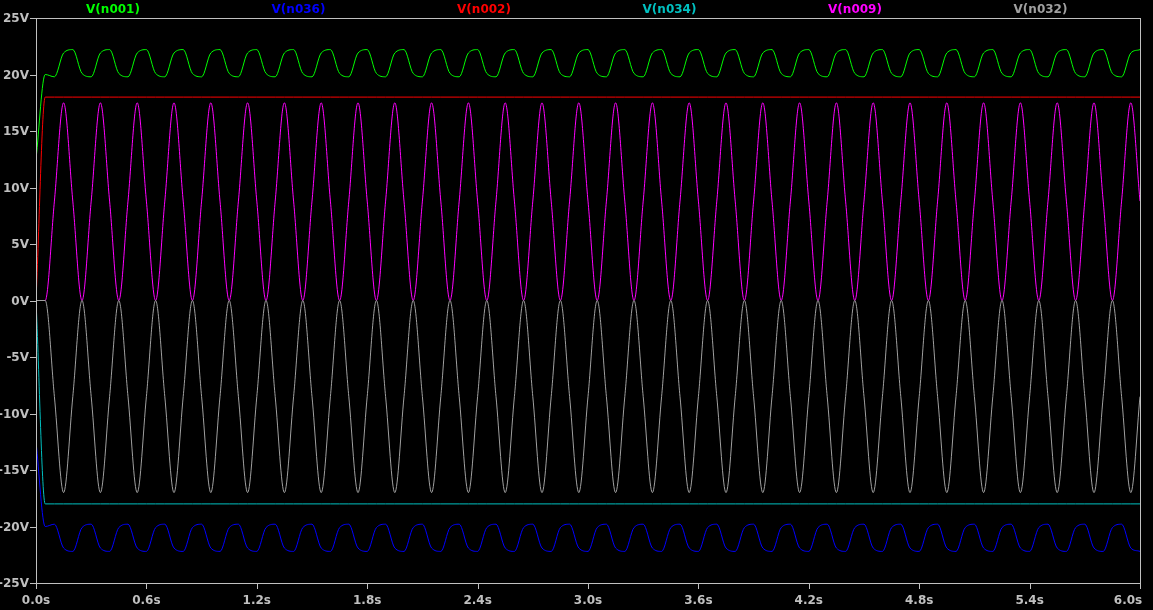 The width and height of the screenshot is (1153, 610). What do you see at coordinates (919, 600) in the screenshot?
I see `axis-tick-label: 4.8s` at bounding box center [919, 600].